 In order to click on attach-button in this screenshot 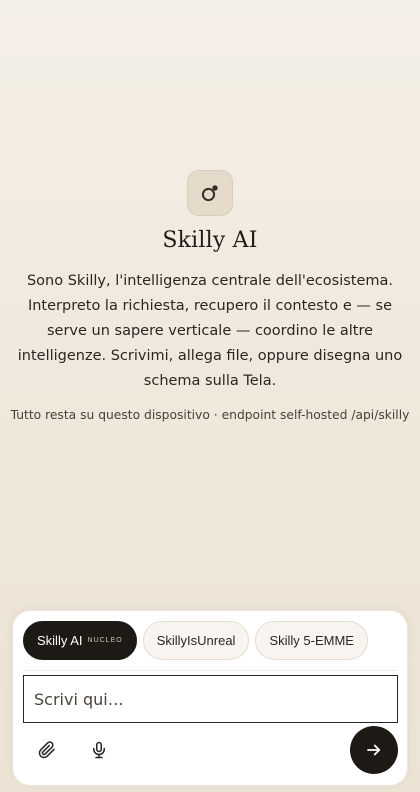, I will do `click(47, 750)`.